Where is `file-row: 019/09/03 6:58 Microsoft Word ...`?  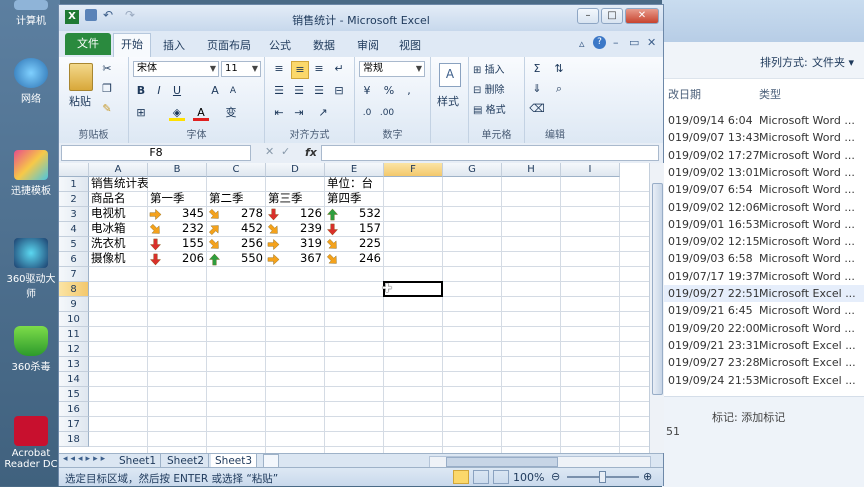
file-row: 019/09/03 6:58 Microsoft Word ... is located at coordinates (763, 258).